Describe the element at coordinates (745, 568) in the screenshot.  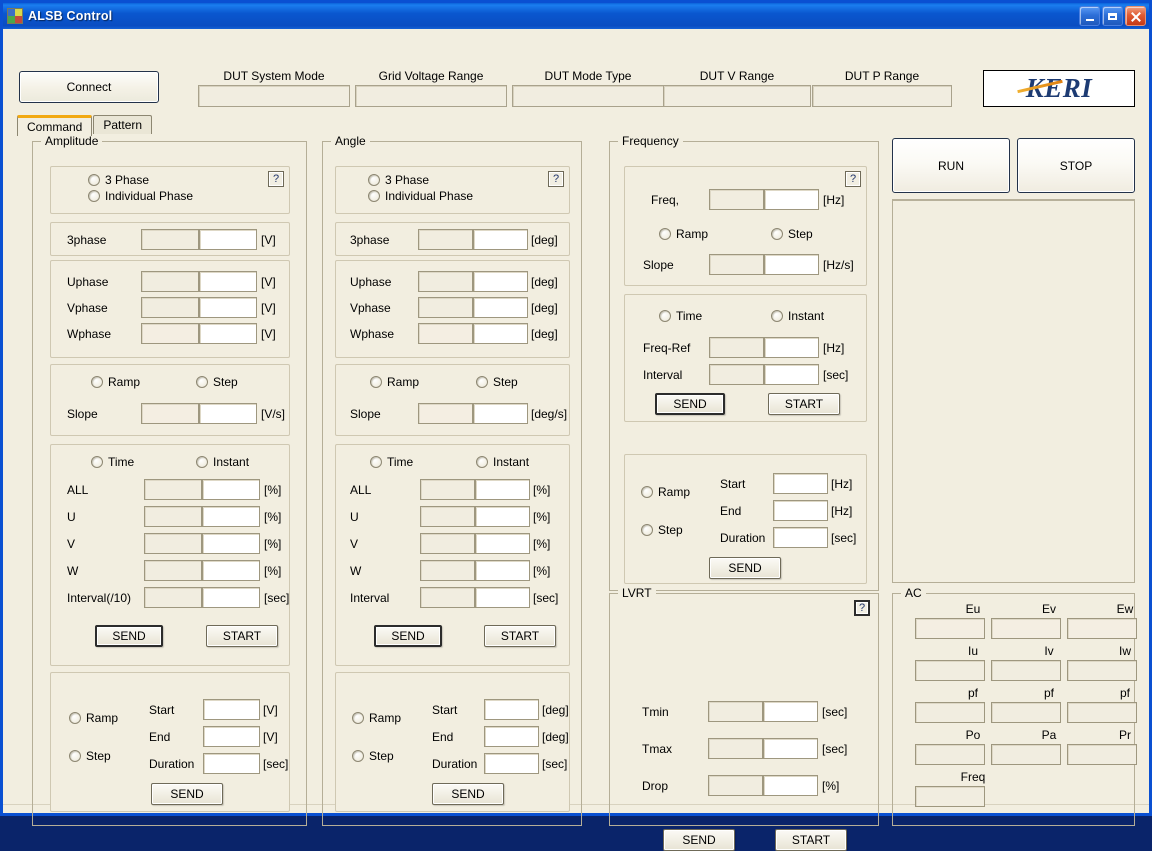
I see `frequency-sweep-send-button: SEND` at that location.